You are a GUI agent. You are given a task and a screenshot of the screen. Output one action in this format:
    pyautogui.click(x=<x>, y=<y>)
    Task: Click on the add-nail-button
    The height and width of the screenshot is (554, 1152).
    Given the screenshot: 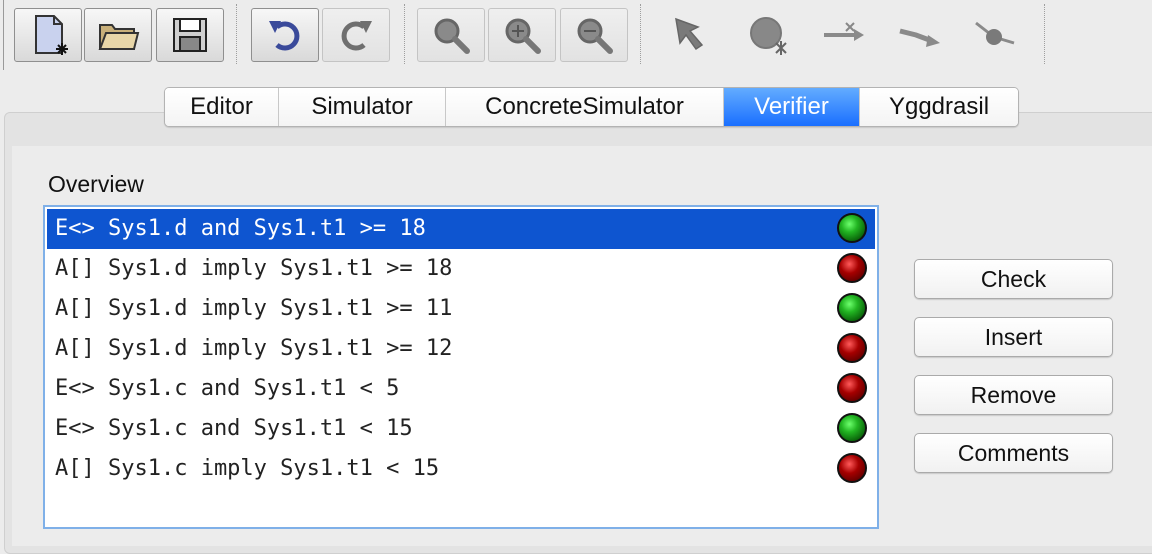 What is the action you would take?
    pyautogui.click(x=920, y=35)
    